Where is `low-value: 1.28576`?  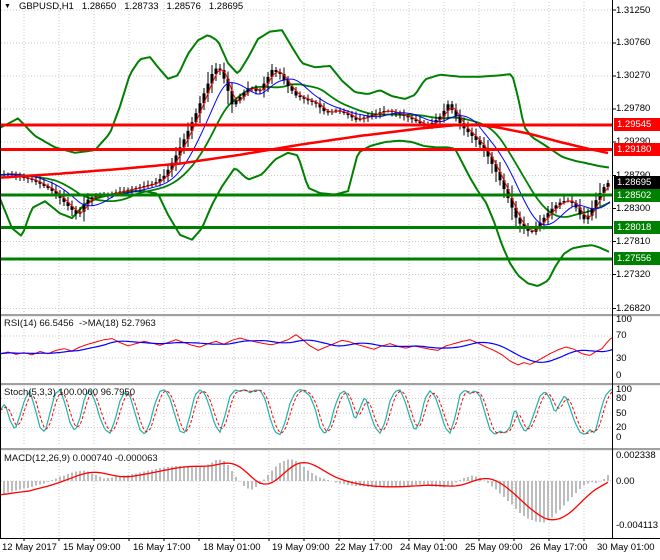
low-value: 1.28576 is located at coordinates (183, 6).